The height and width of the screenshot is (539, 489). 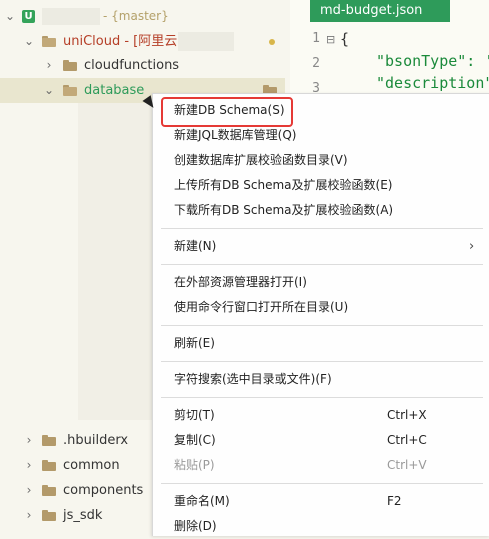 I want to click on tree-item-label: components, so click(x=103, y=490).